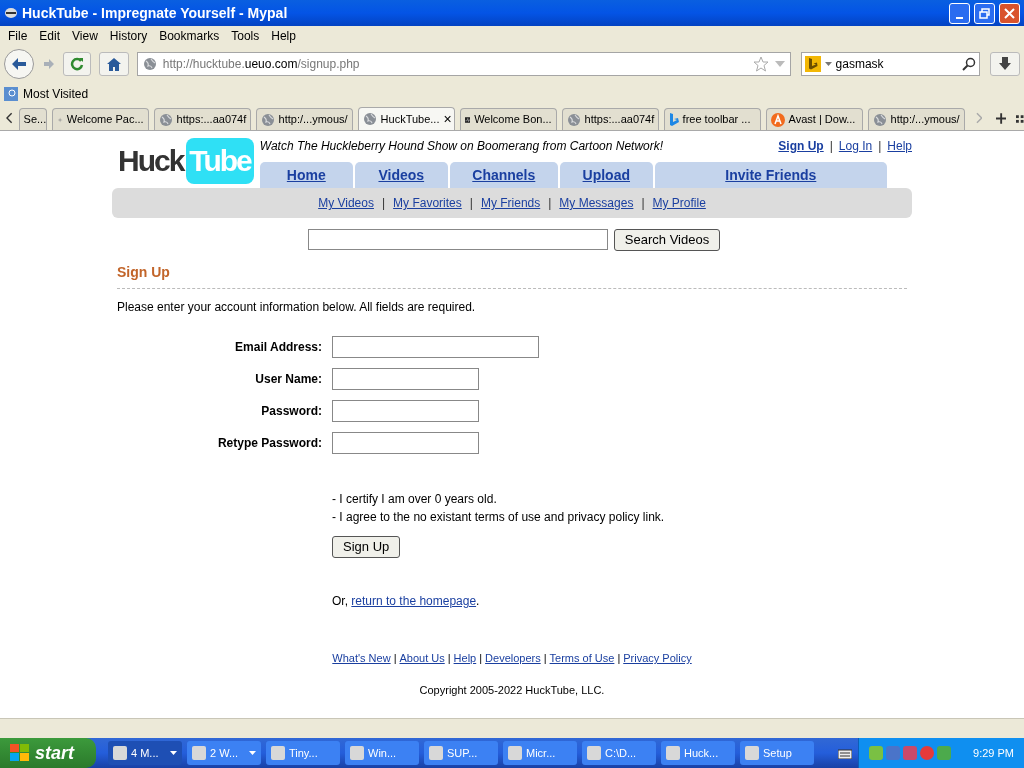  I want to click on field-label: User Name:, so click(288, 379).